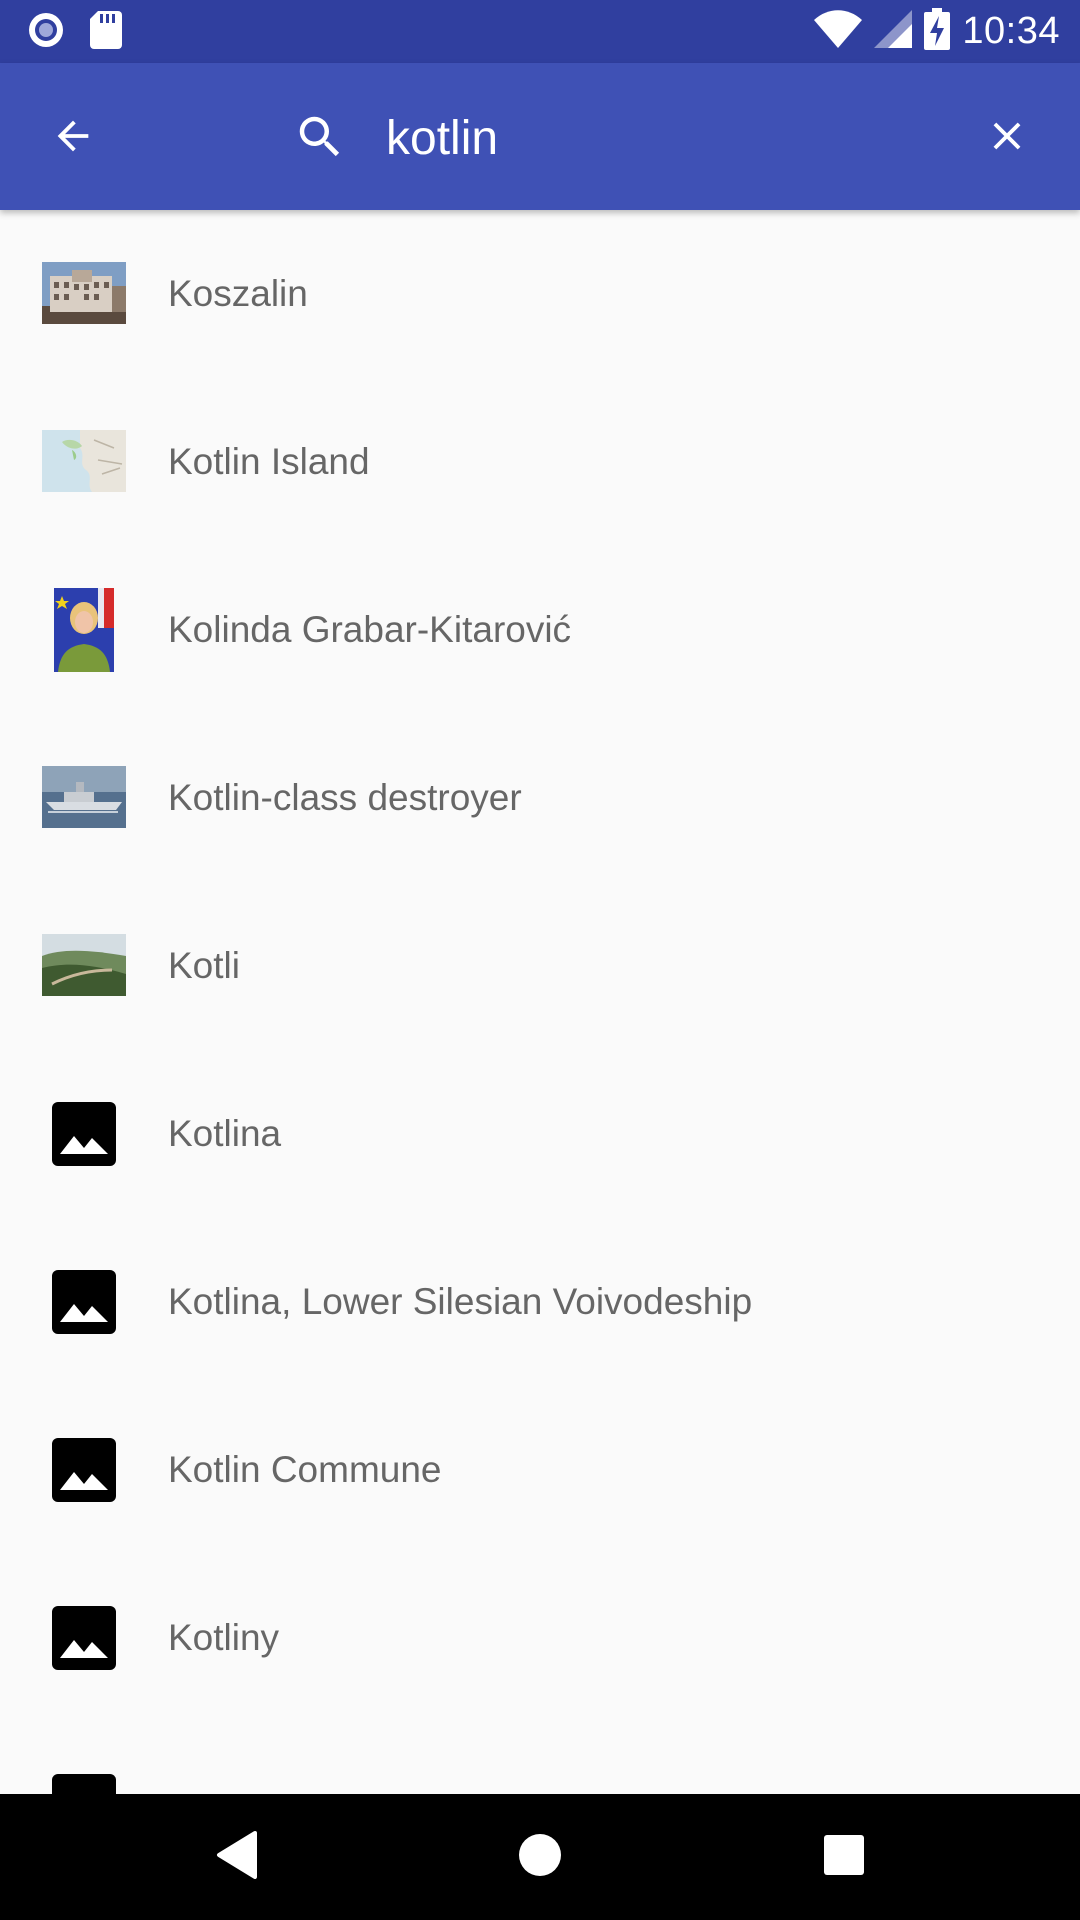 This screenshot has height=1920, width=1080. What do you see at coordinates (1011, 30) in the screenshot?
I see `clock: 10:34` at bounding box center [1011, 30].